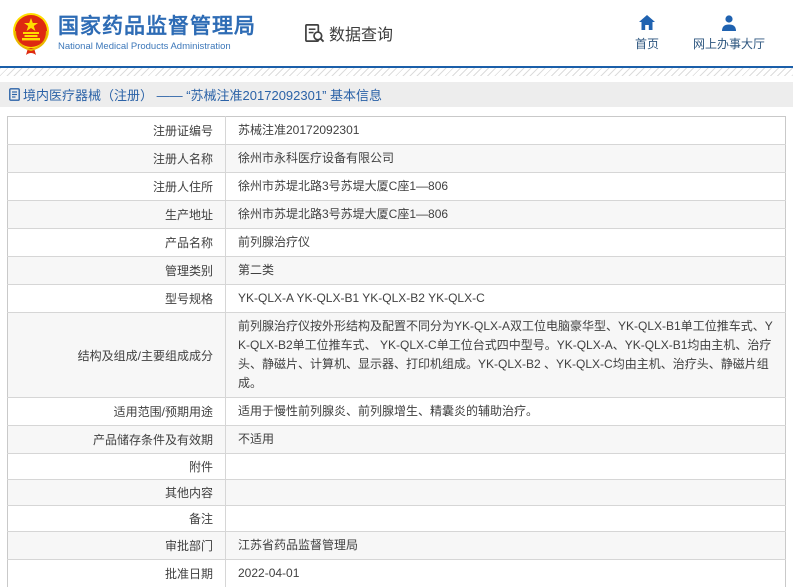 This screenshot has height=587, width=793. I want to click on table-row: 适用范围/预期用途 适用于慢性前列腺炎、前列腺增生、精囊炎的辅助治疗。, so click(396, 411).